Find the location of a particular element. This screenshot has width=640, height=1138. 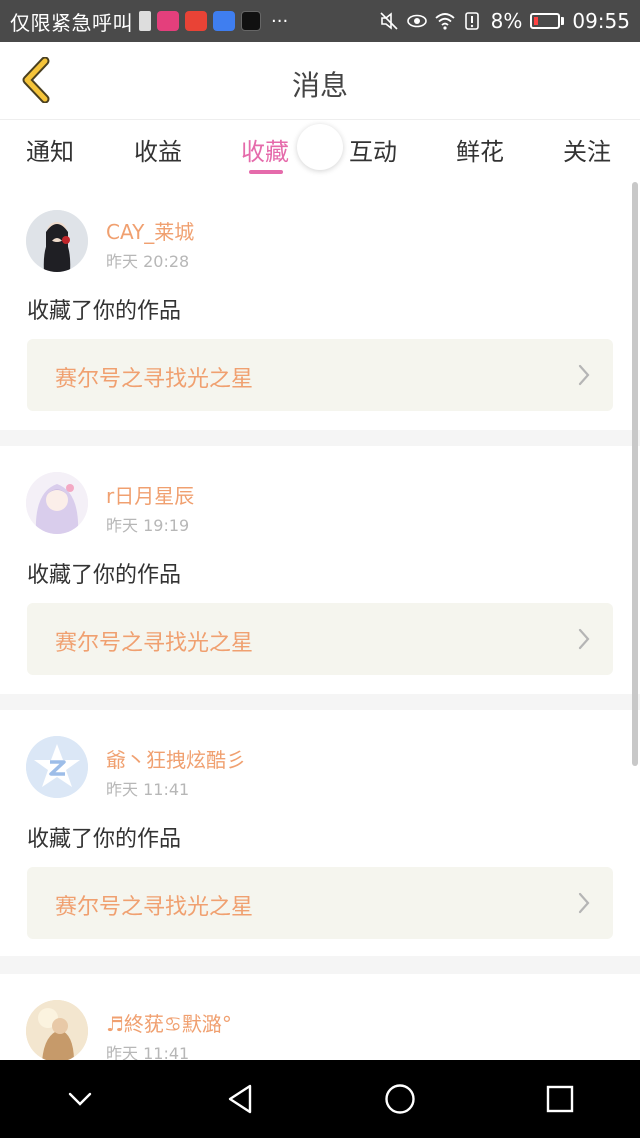

tiktok-icon is located at coordinates (251, 21).